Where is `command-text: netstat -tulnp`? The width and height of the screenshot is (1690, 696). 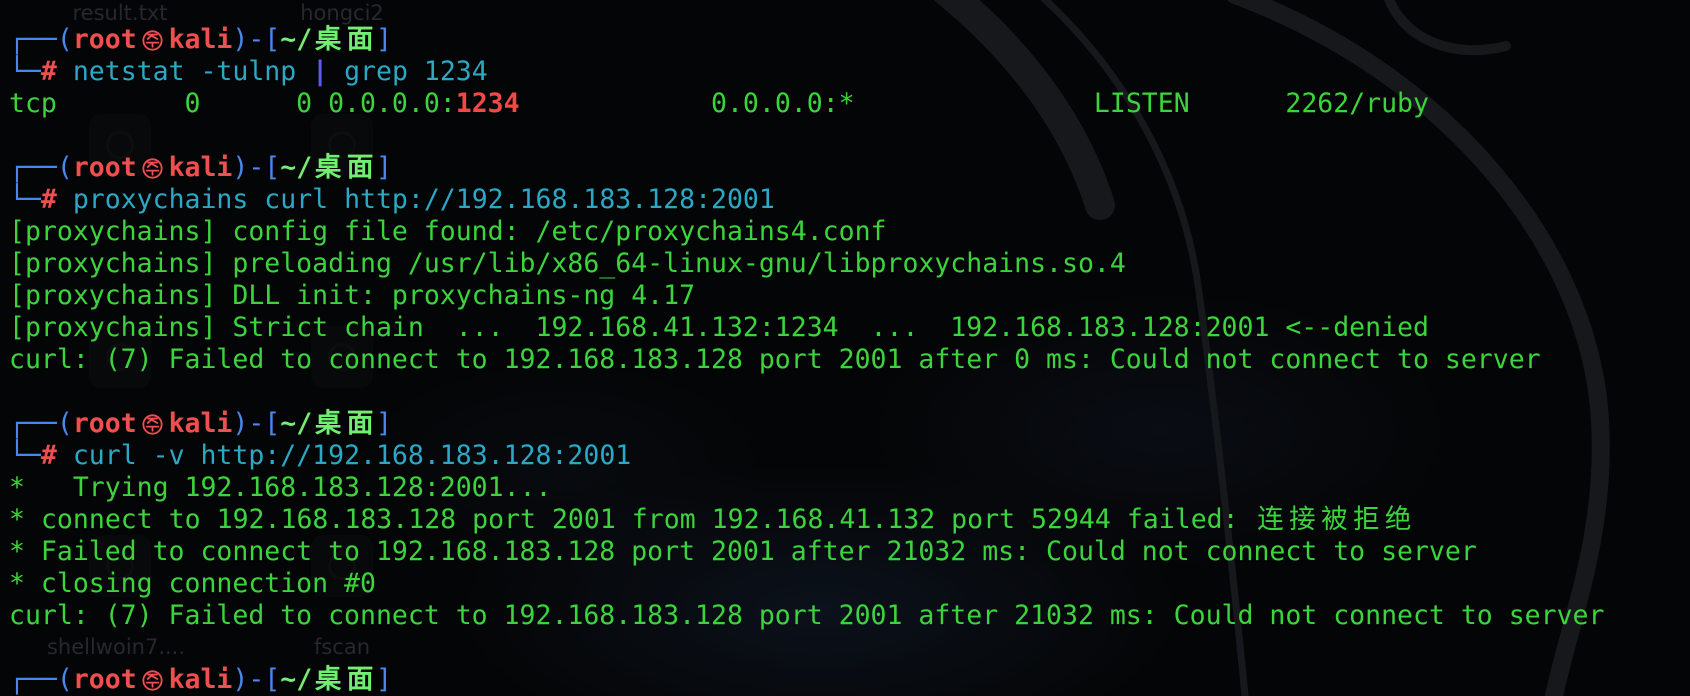 command-text: netstat -tulnp is located at coordinates (192, 71).